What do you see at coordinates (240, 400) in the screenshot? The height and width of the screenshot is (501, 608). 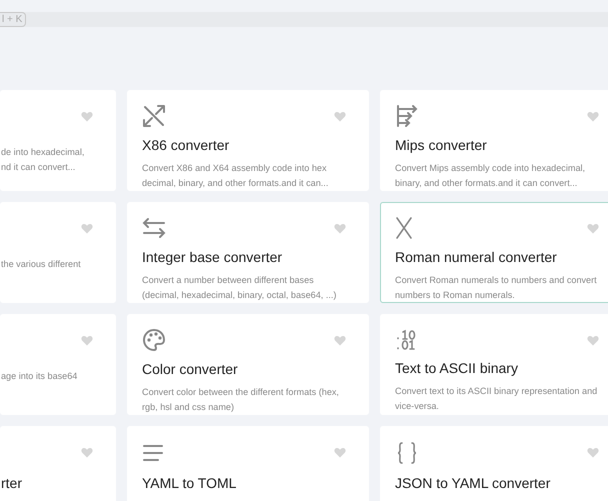 I see `tool-description: Convert color between the different formats (hex, rgb, hsl and css name)` at bounding box center [240, 400].